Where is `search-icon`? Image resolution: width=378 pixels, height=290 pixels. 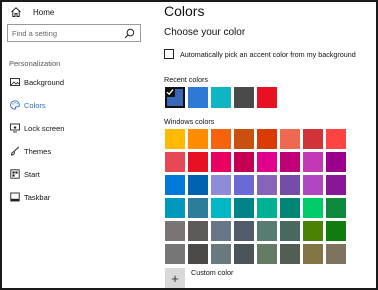
search-icon is located at coordinates (129, 33).